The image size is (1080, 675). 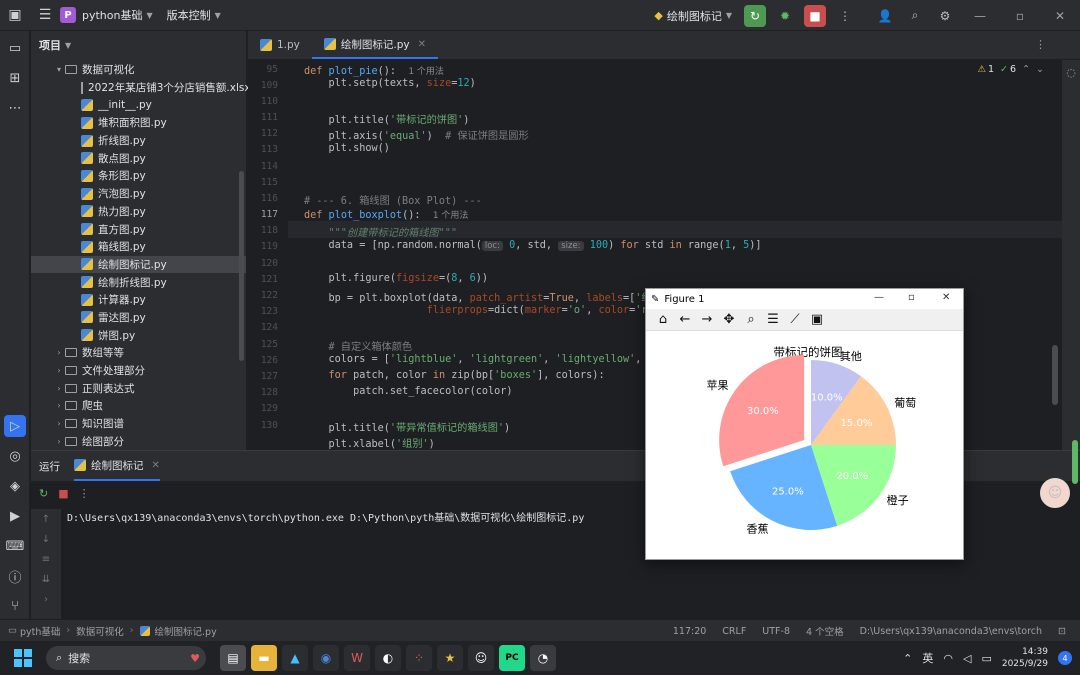 What do you see at coordinates (138, 335) in the screenshot?
I see `tree-file: 饼图.py` at bounding box center [138, 335].